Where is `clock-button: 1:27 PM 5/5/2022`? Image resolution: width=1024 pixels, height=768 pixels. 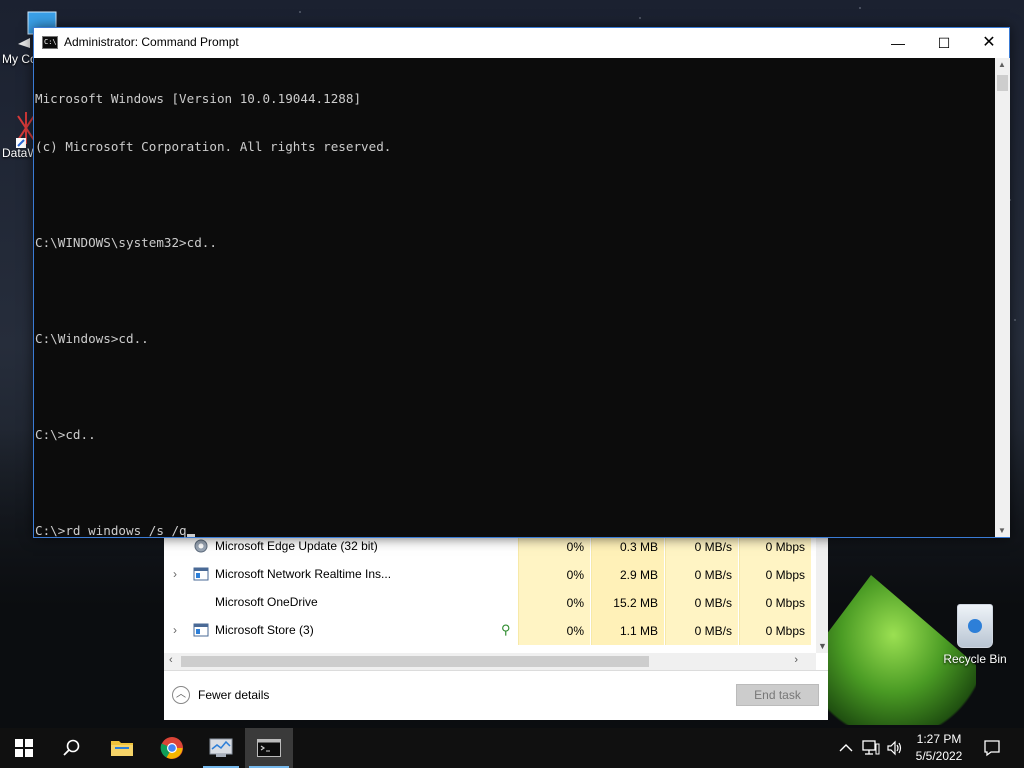 clock-button: 1:27 PM 5/5/2022 is located at coordinates (939, 748).